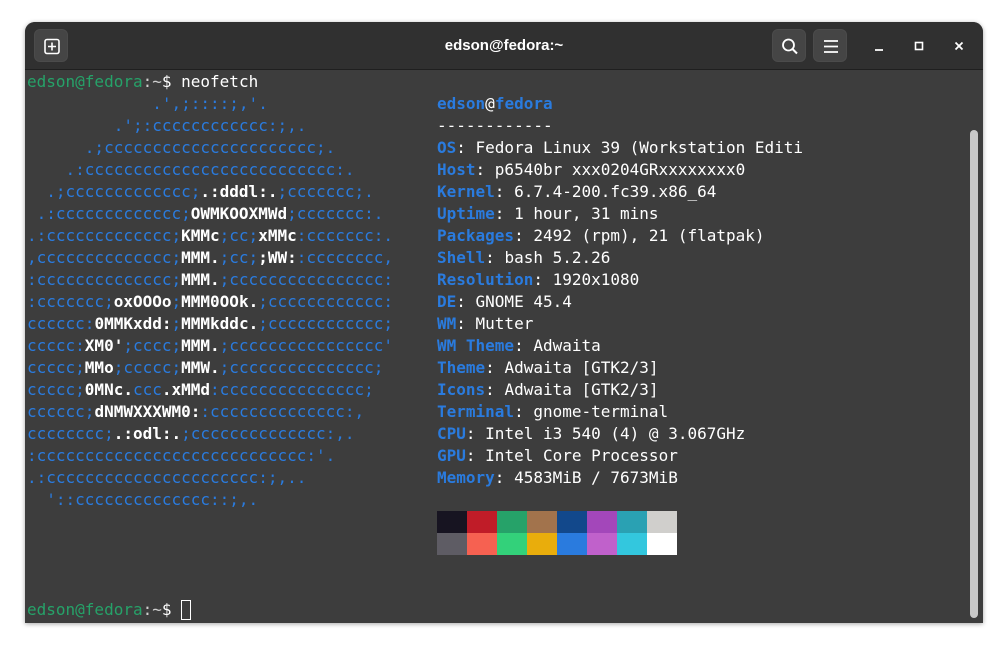  Describe the element at coordinates (447, 323) in the screenshot. I see `info-key: WM` at that location.